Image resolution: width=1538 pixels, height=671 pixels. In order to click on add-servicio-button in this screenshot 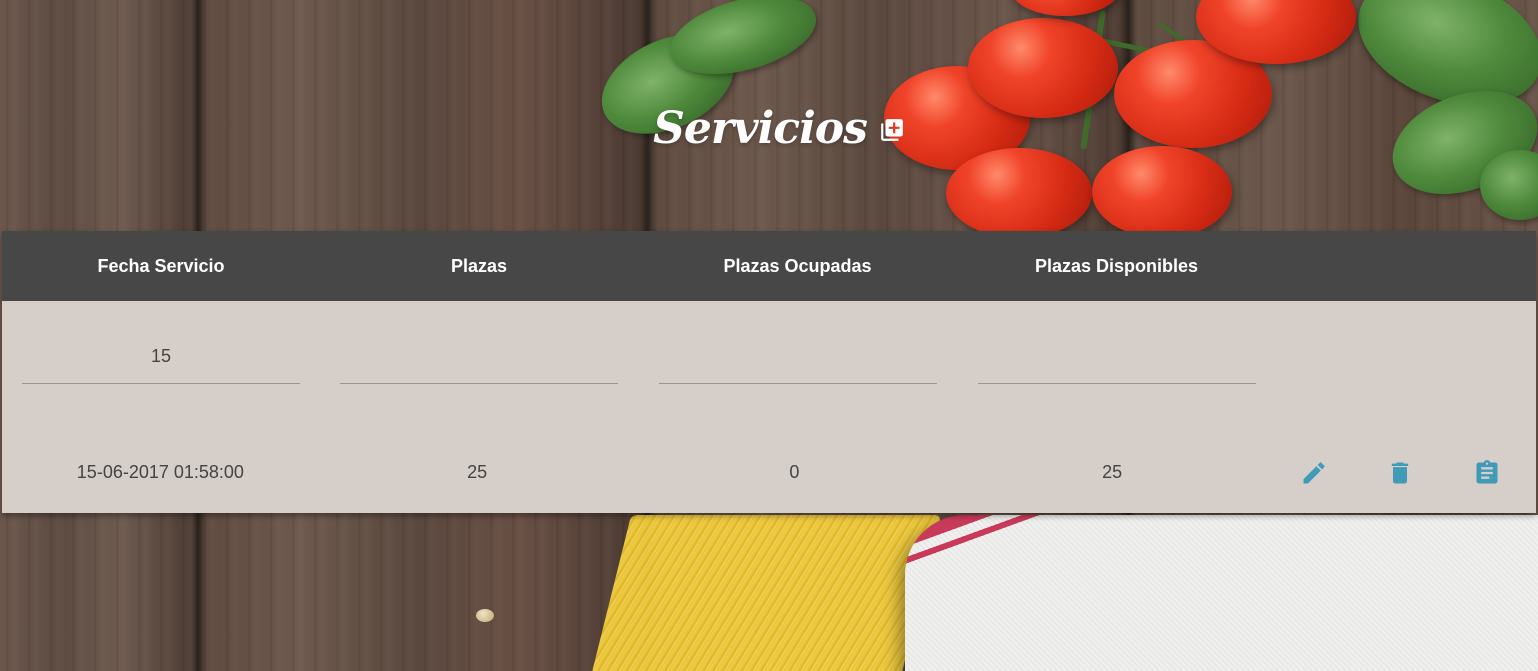, I will do `click(892, 130)`.